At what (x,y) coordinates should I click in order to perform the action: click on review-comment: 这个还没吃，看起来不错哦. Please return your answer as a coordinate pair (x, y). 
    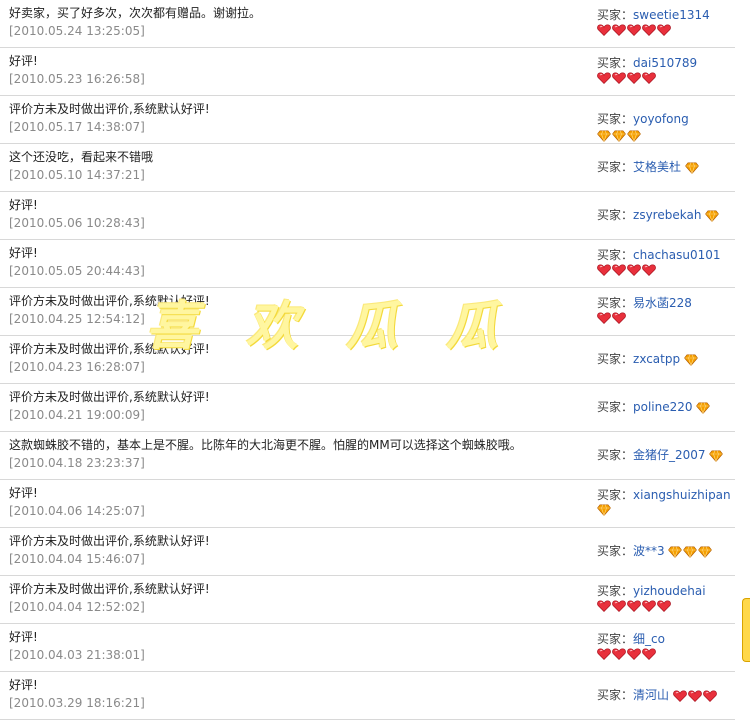
    Looking at the image, I should click on (81, 157).